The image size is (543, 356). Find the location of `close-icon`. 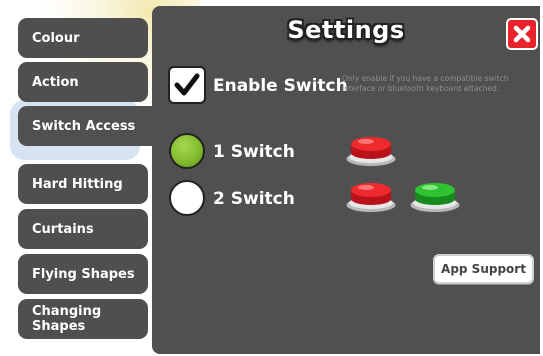

close-icon is located at coordinates (522, 34).